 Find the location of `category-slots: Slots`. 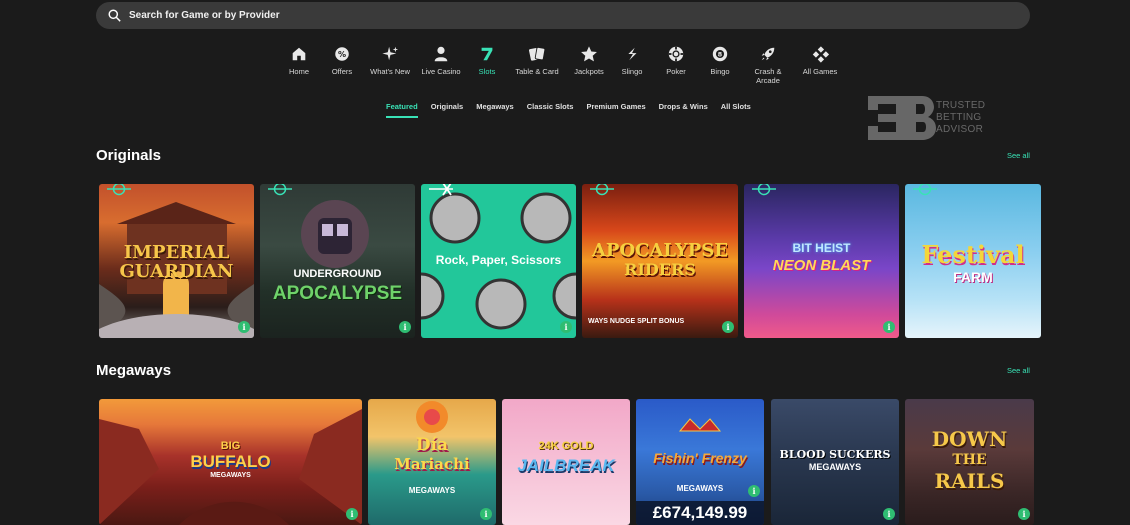

category-slots: Slots is located at coordinates (487, 64).